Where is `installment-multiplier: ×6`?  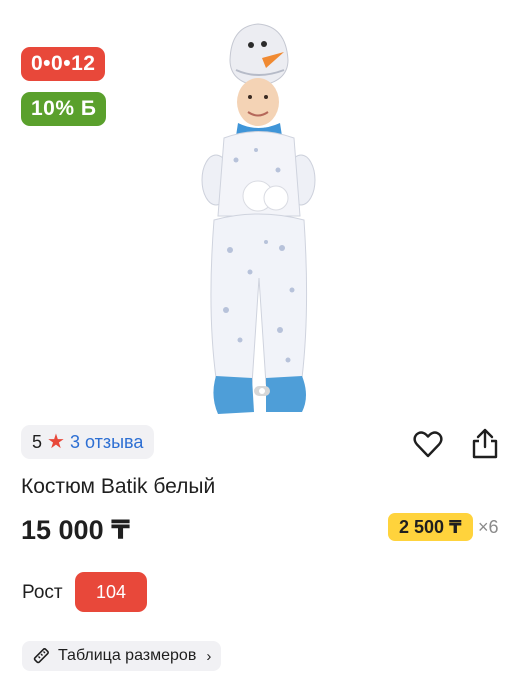 installment-multiplier: ×6 is located at coordinates (488, 527).